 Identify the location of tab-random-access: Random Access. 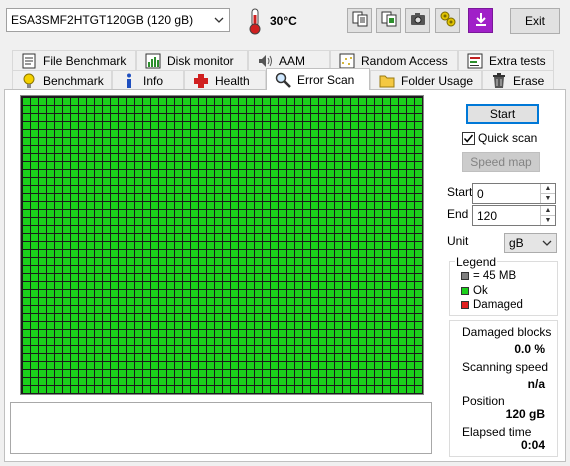
(394, 60).